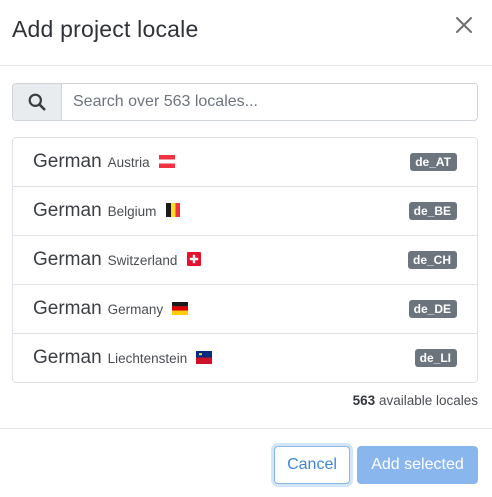 Image resolution: width=492 pixels, height=497 pixels. Describe the element at coordinates (37, 102) in the screenshot. I see `search-icon` at that location.